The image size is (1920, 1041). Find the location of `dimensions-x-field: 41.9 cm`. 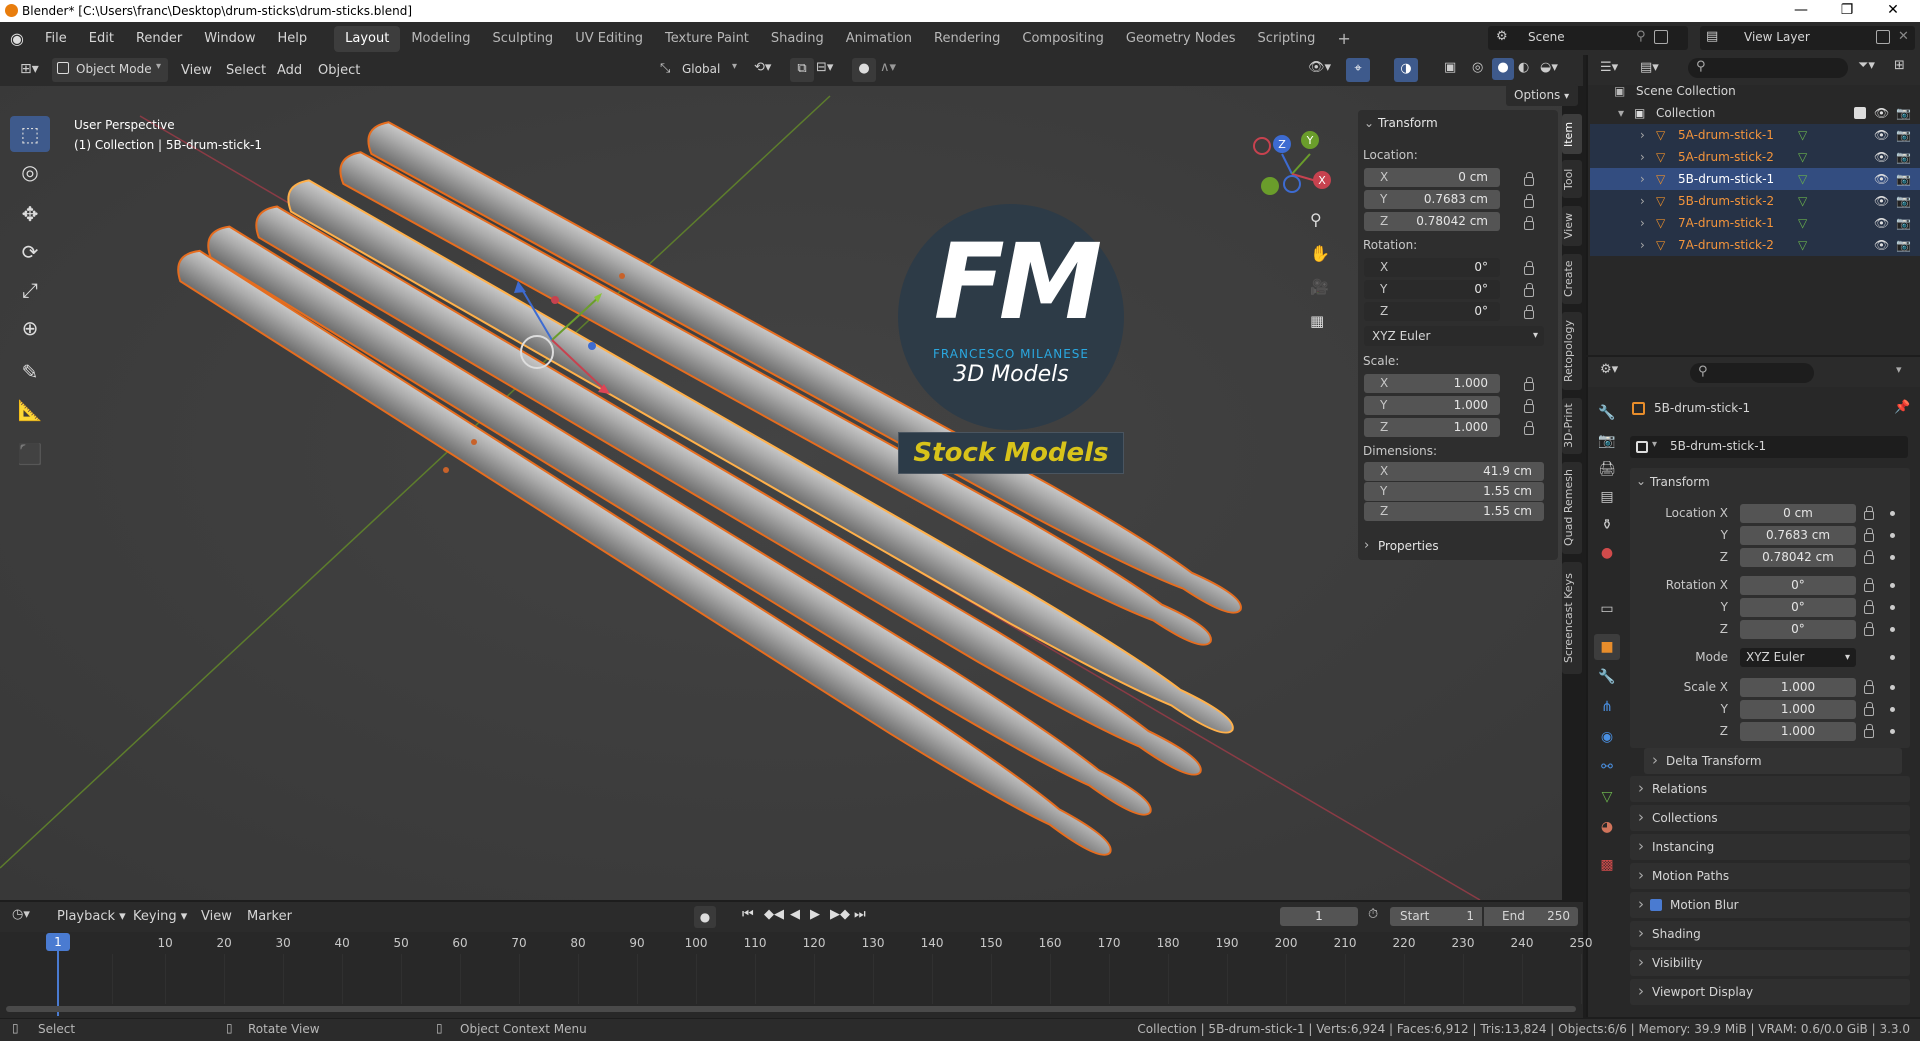

dimensions-x-field: 41.9 cm is located at coordinates (1454, 471).